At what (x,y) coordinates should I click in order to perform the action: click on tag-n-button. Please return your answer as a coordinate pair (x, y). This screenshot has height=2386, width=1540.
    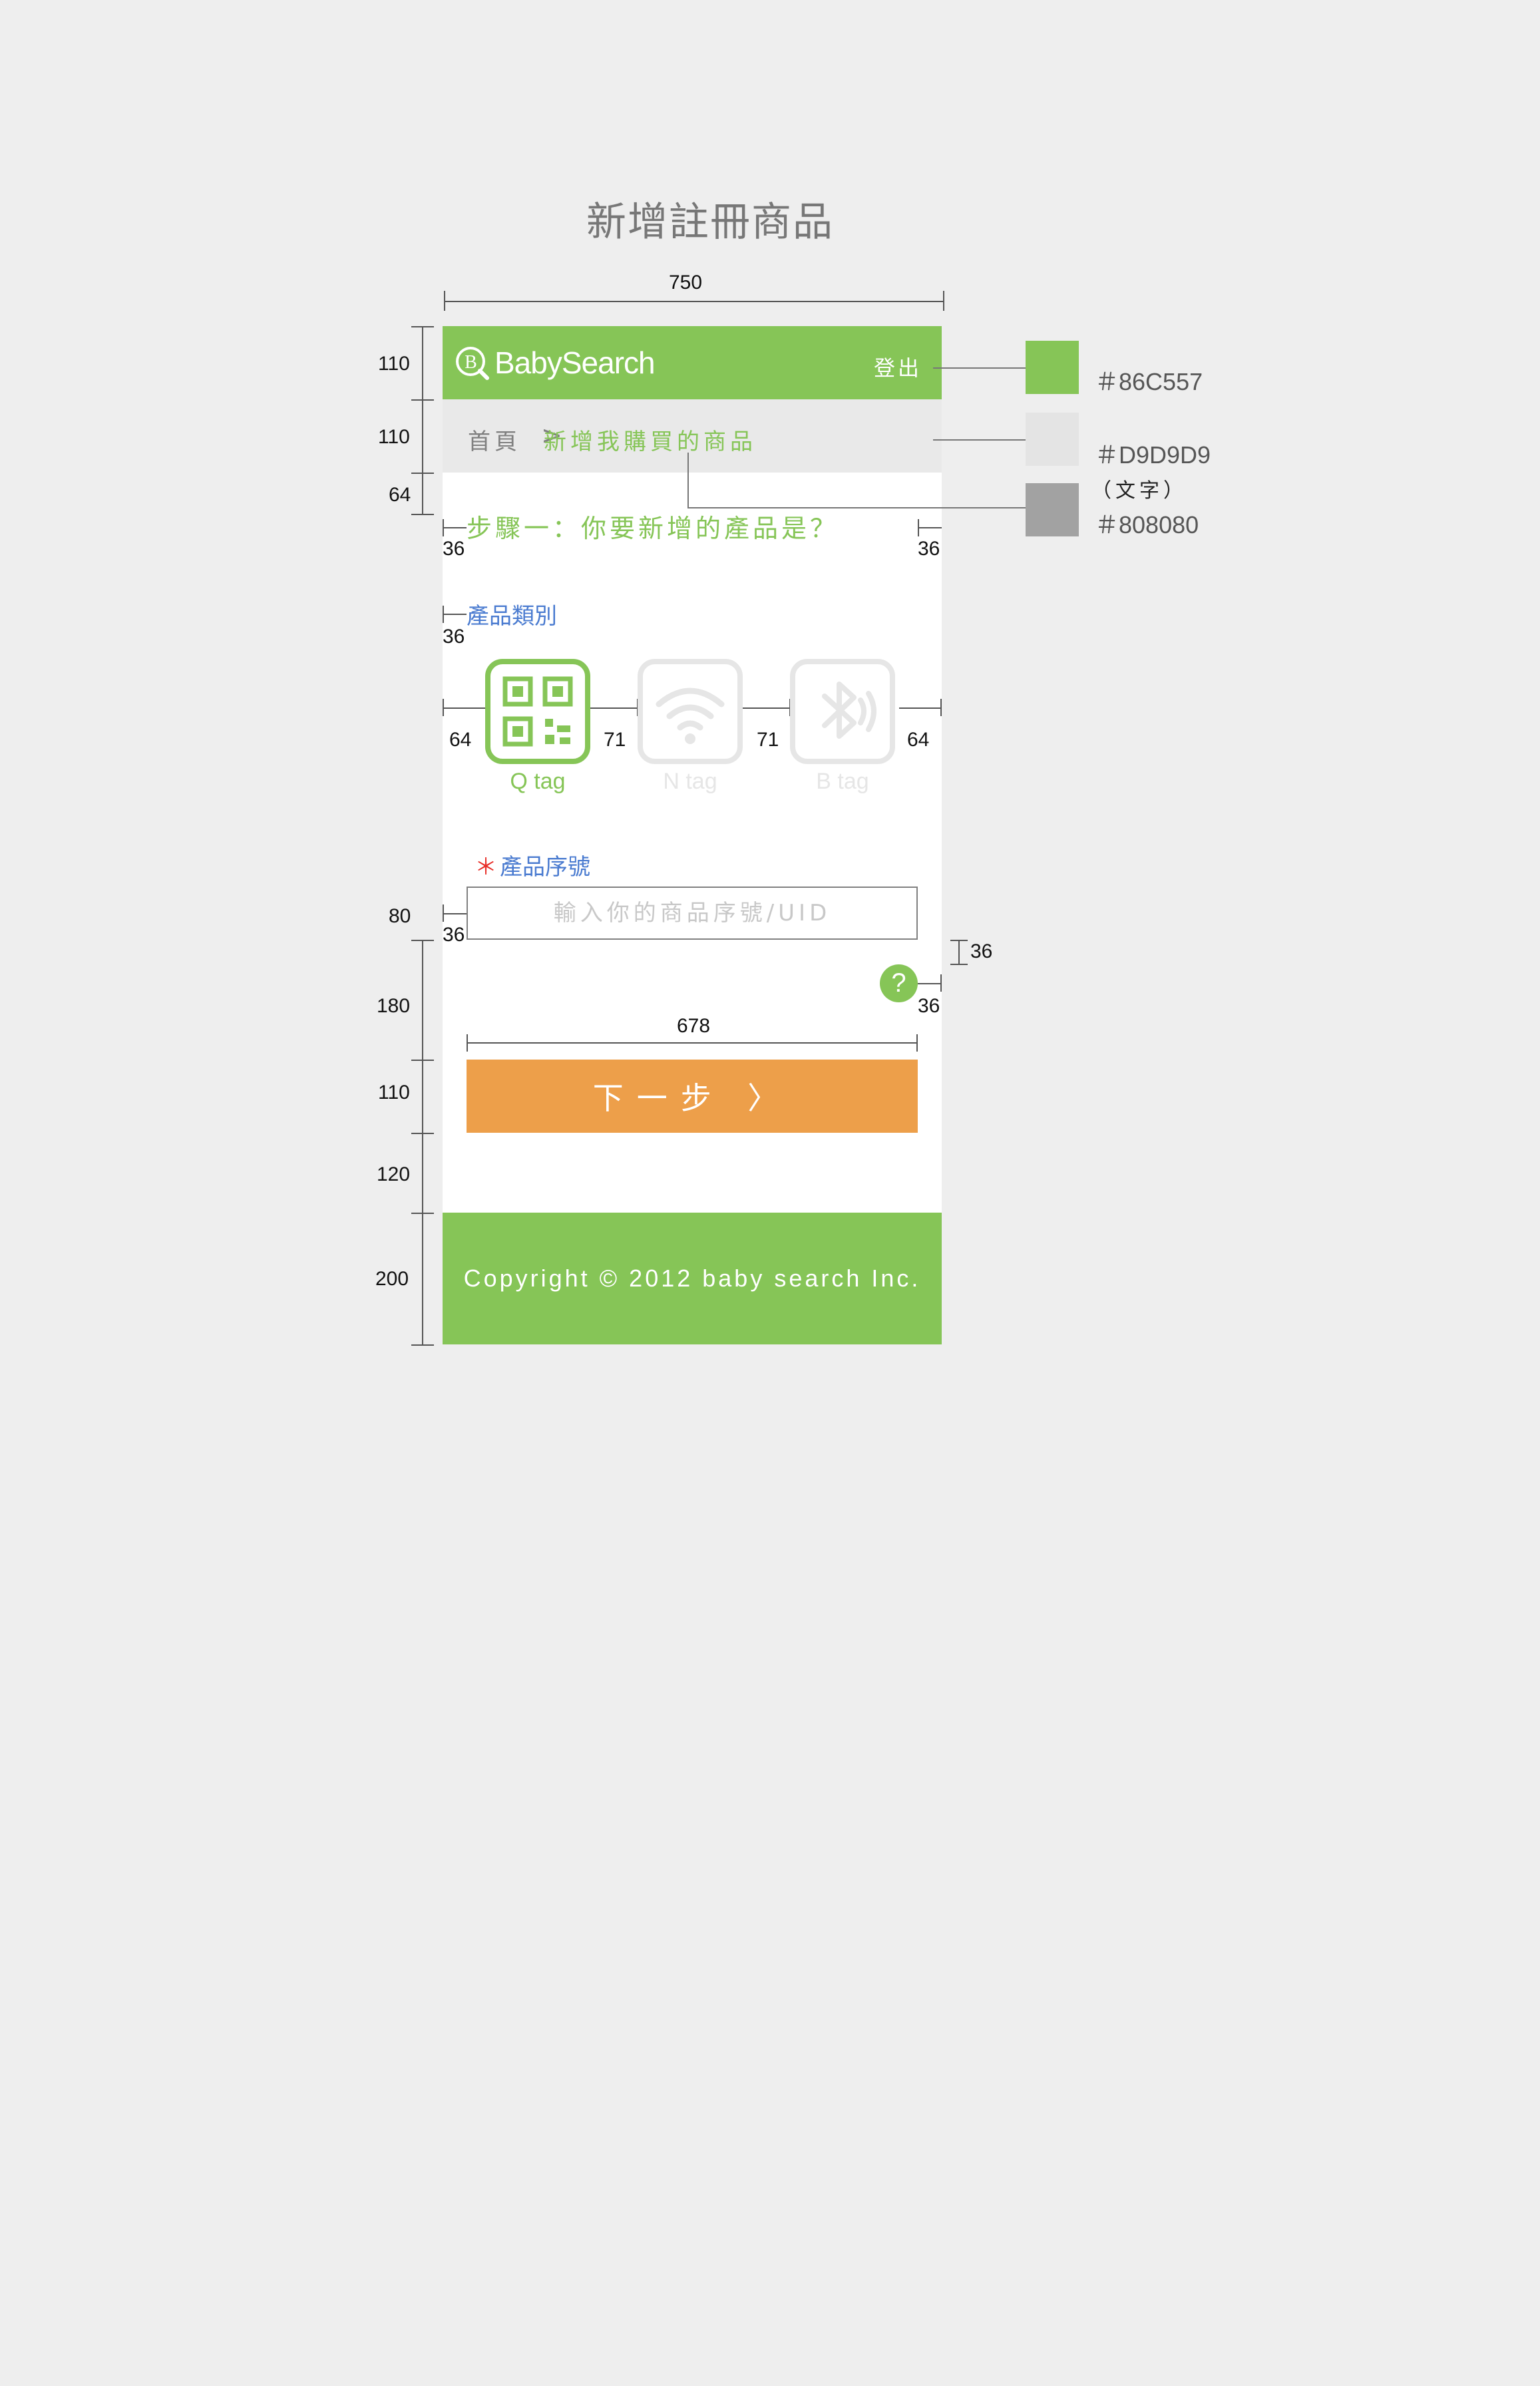
    Looking at the image, I should click on (690, 711).